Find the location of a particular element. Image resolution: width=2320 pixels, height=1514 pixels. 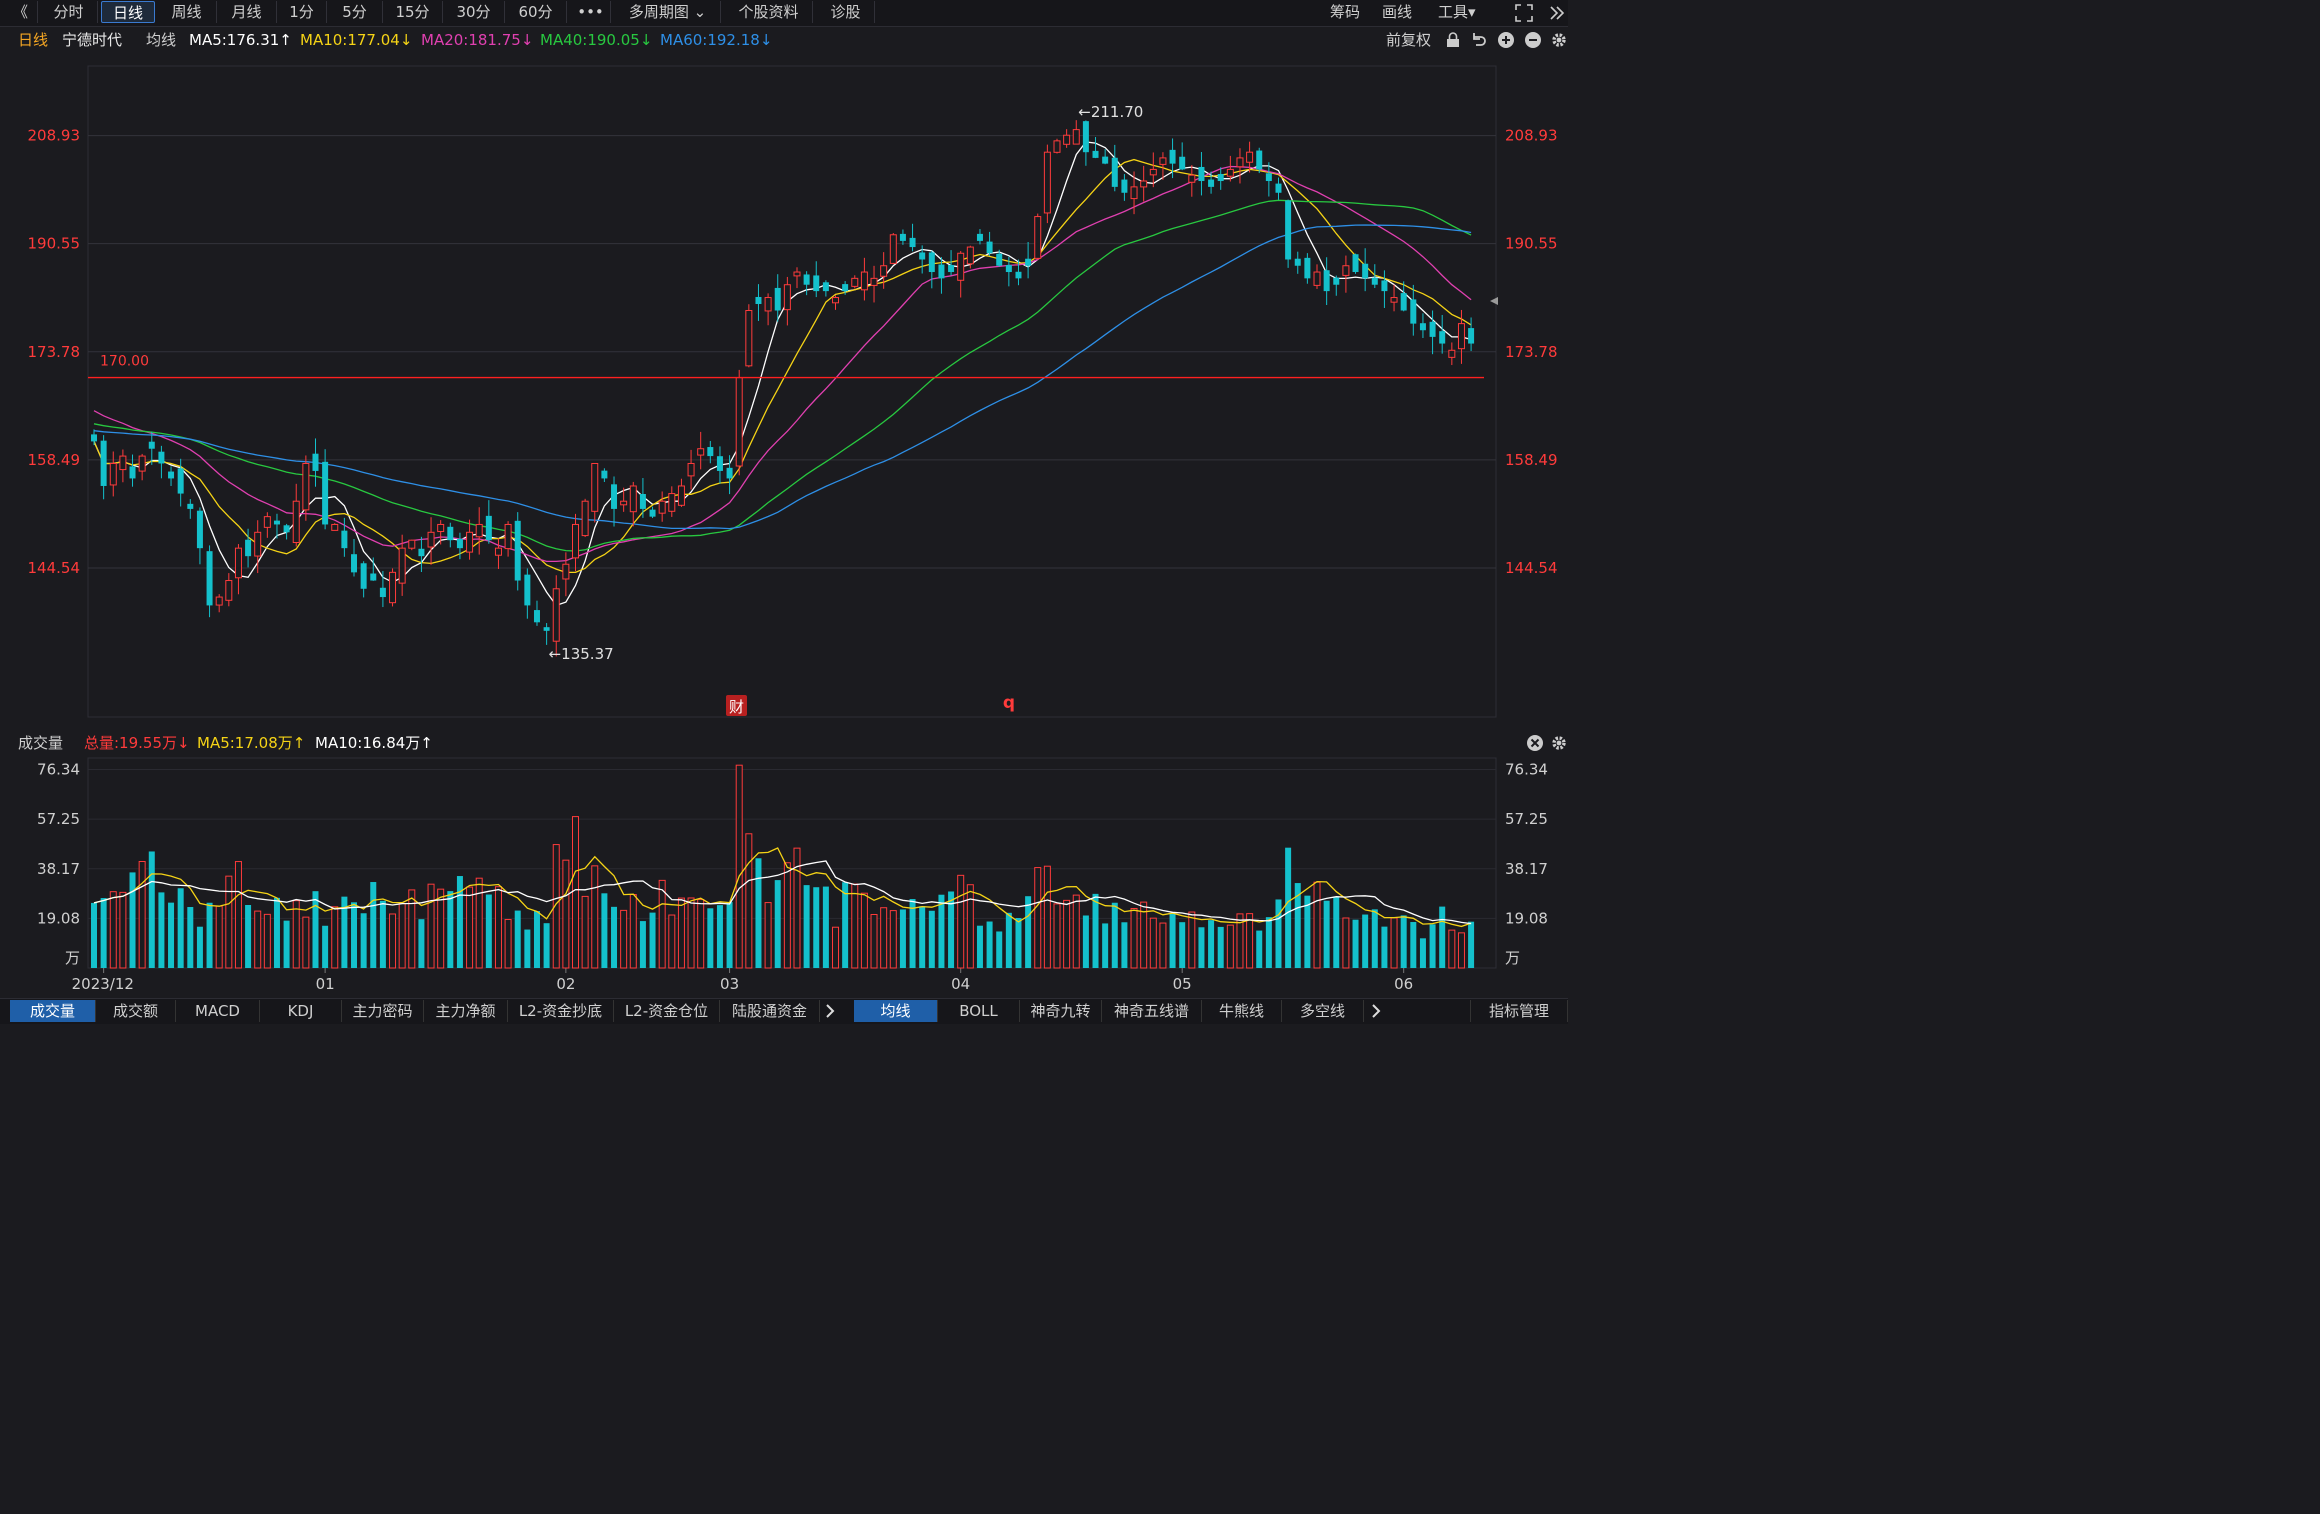

tab-l2-bottom: L2-资金抄底 is located at coordinates (561, 1011).